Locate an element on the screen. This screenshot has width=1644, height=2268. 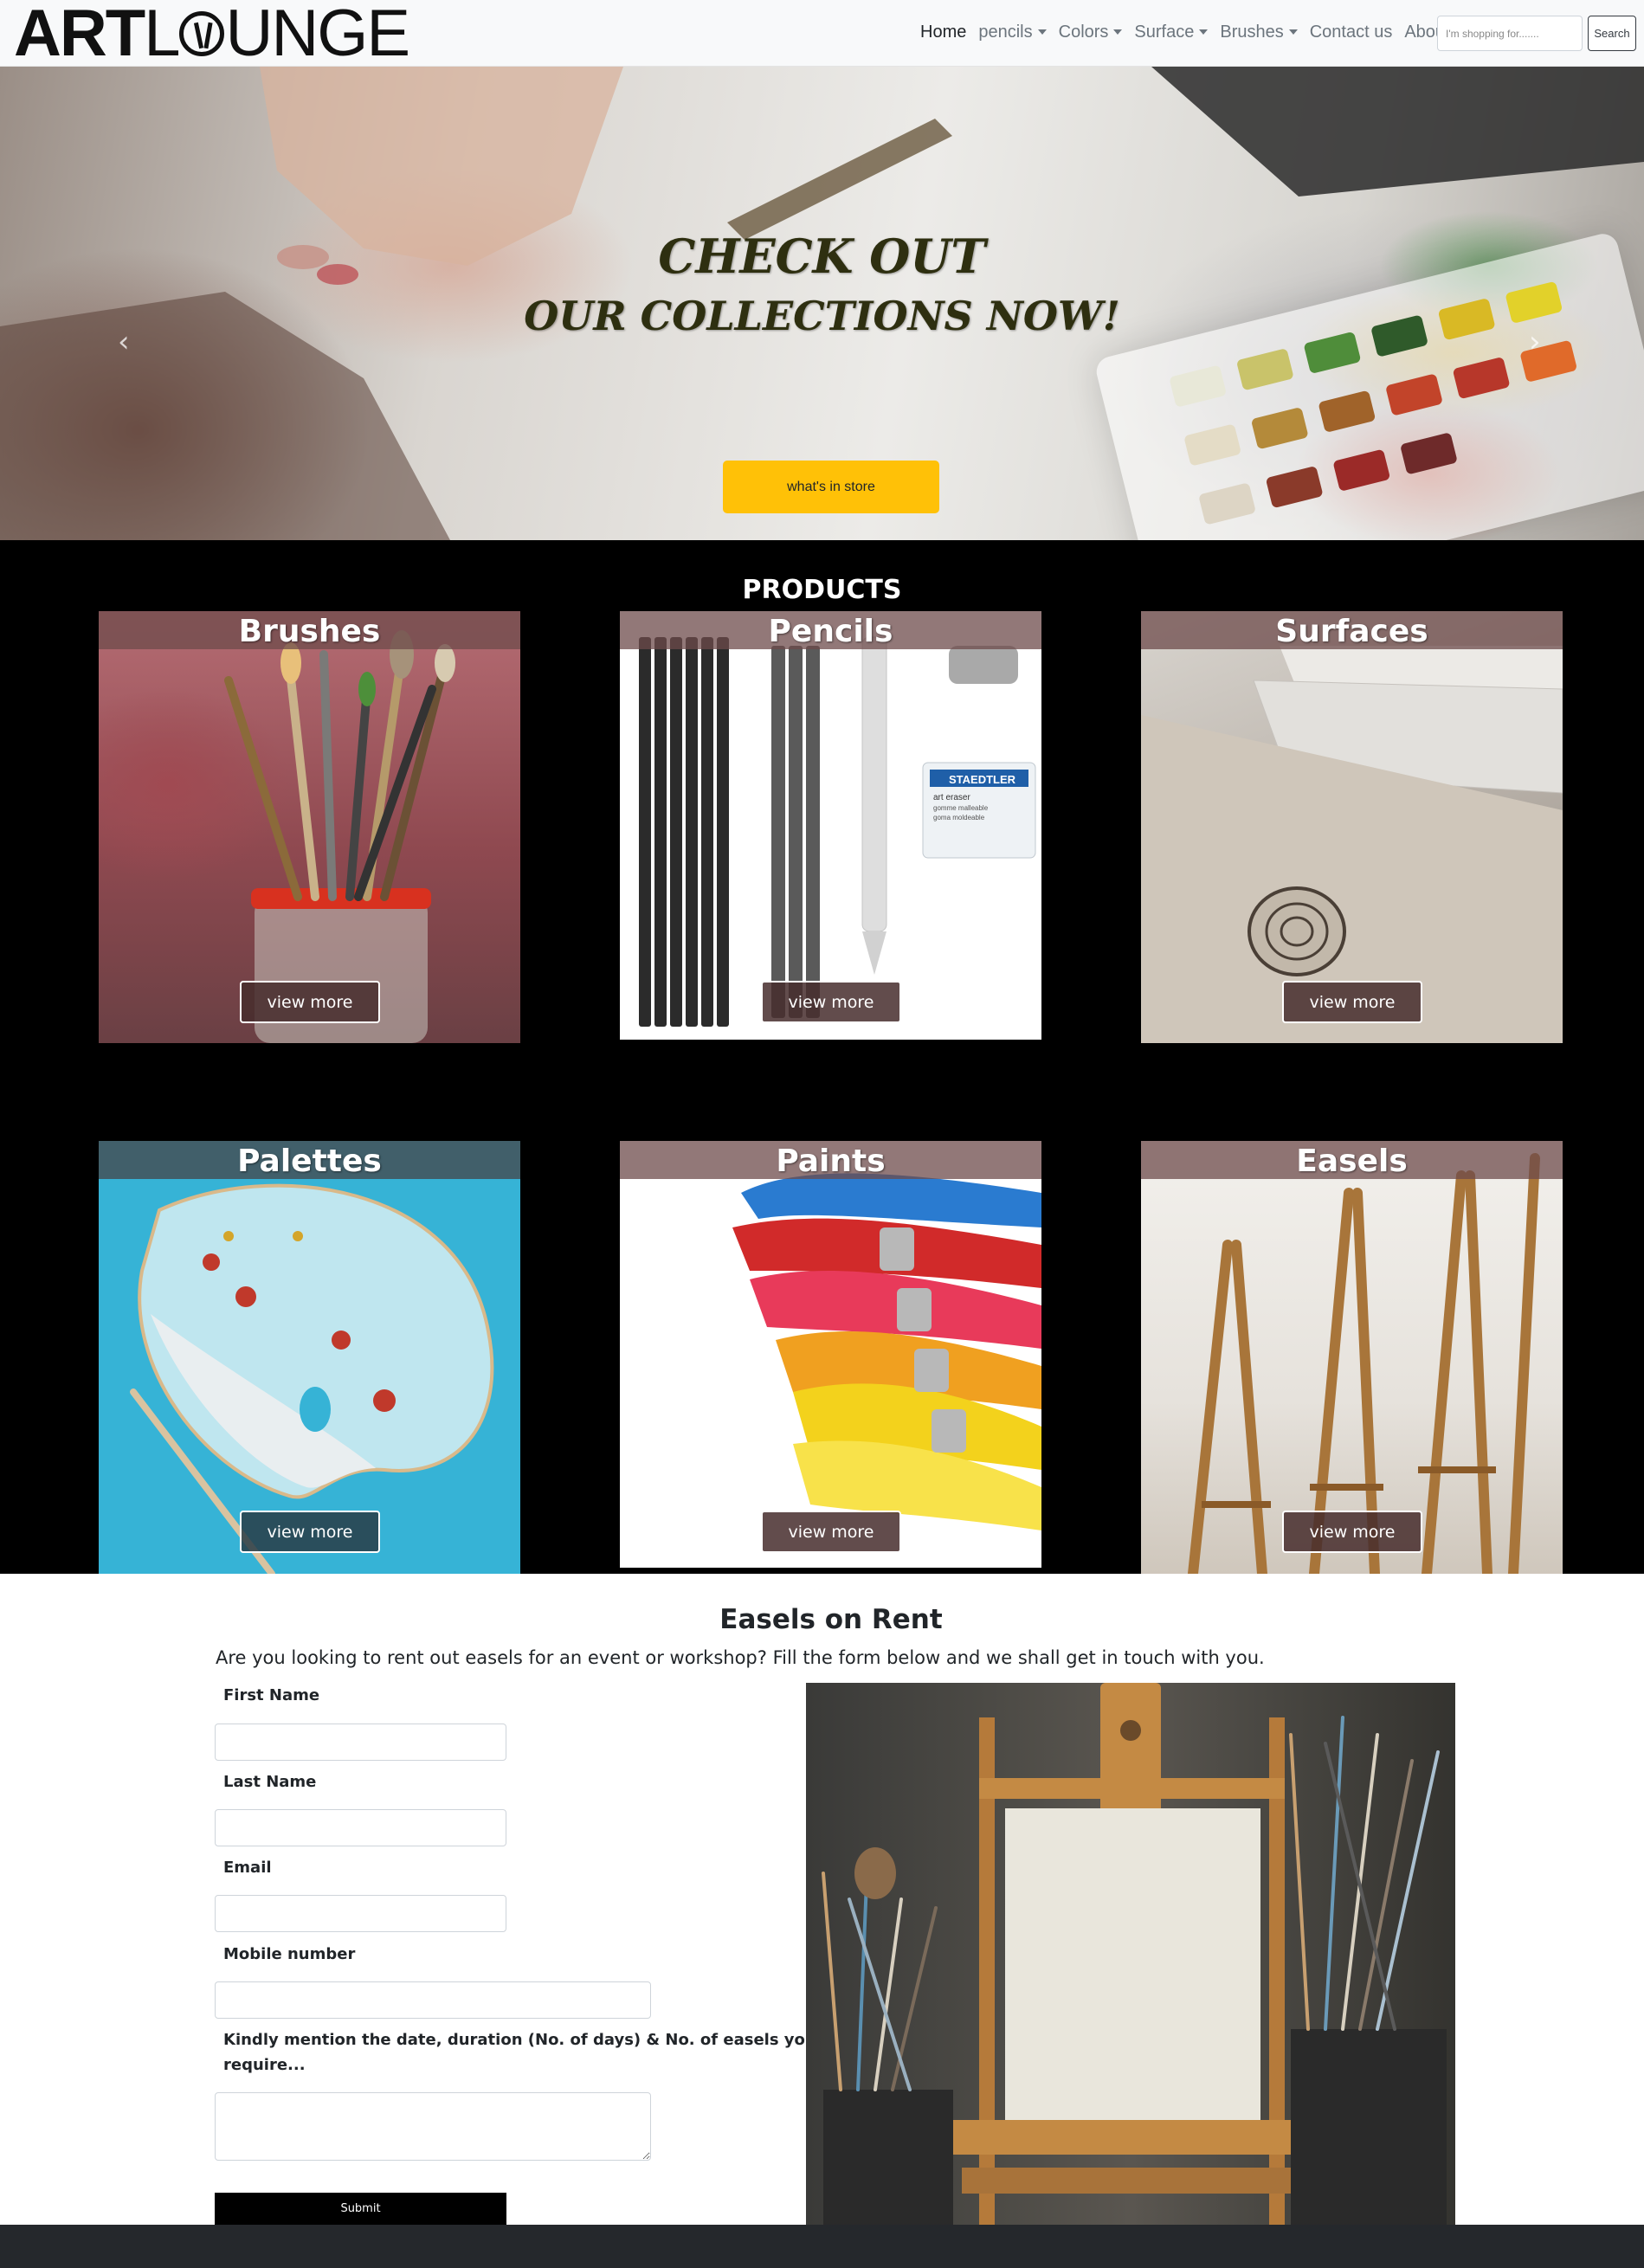
nav-surface: Surface is located at coordinates (1171, 32).